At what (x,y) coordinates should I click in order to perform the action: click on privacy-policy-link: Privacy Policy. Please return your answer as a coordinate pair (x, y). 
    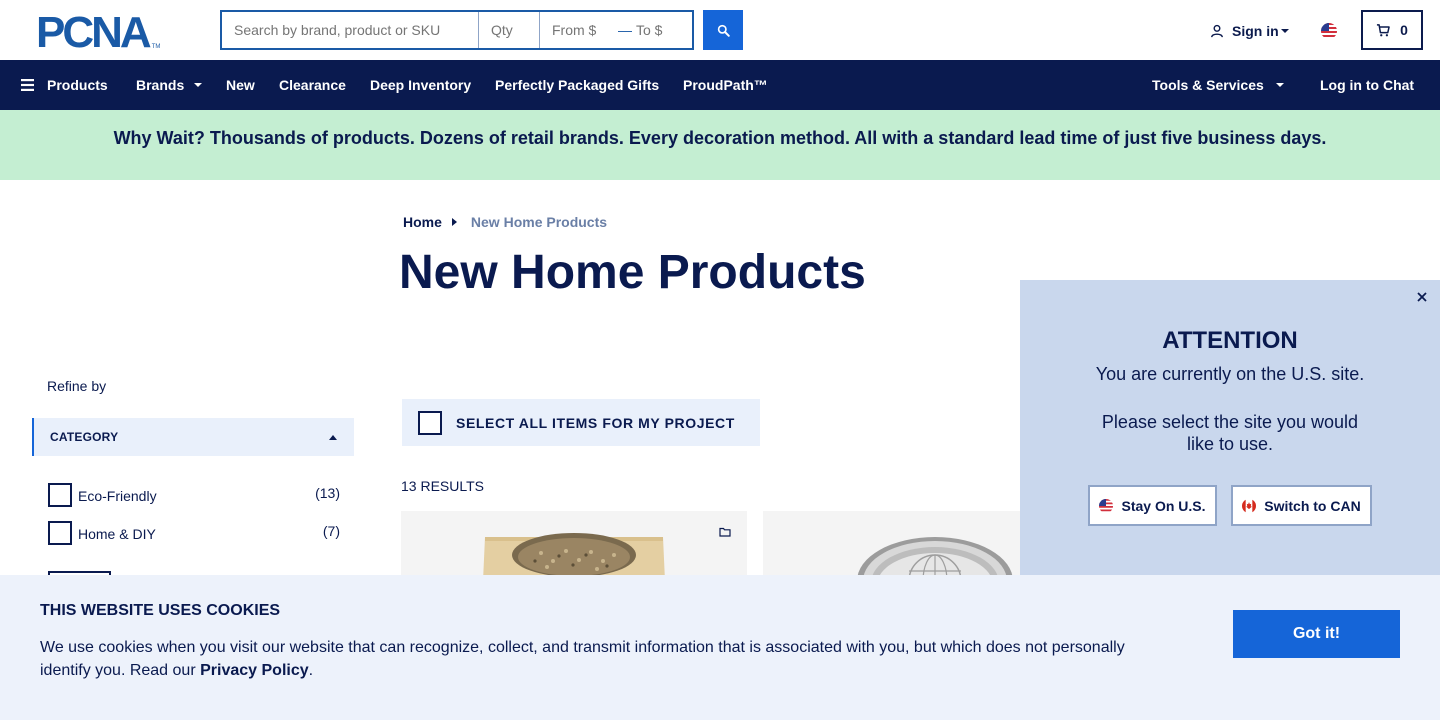
    Looking at the image, I should click on (254, 670).